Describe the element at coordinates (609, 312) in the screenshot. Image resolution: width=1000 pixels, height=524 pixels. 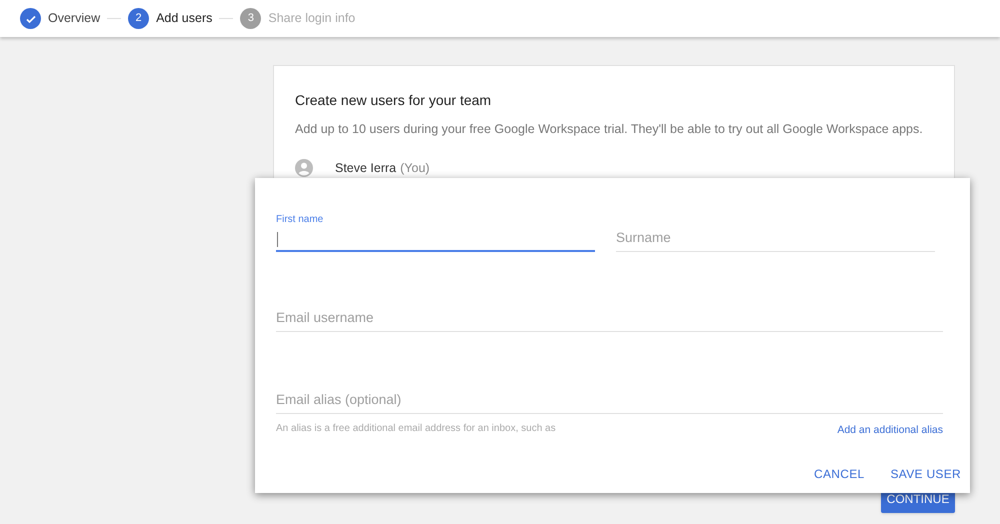
I see `input-field: Email username` at that location.